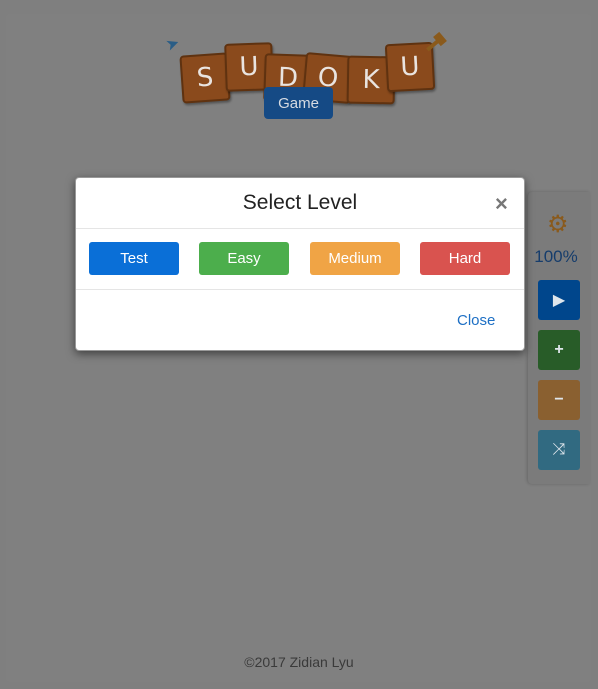  Describe the element at coordinates (299, 662) in the screenshot. I see `copyright-footer: ©2017 Zidian Lyu` at that location.